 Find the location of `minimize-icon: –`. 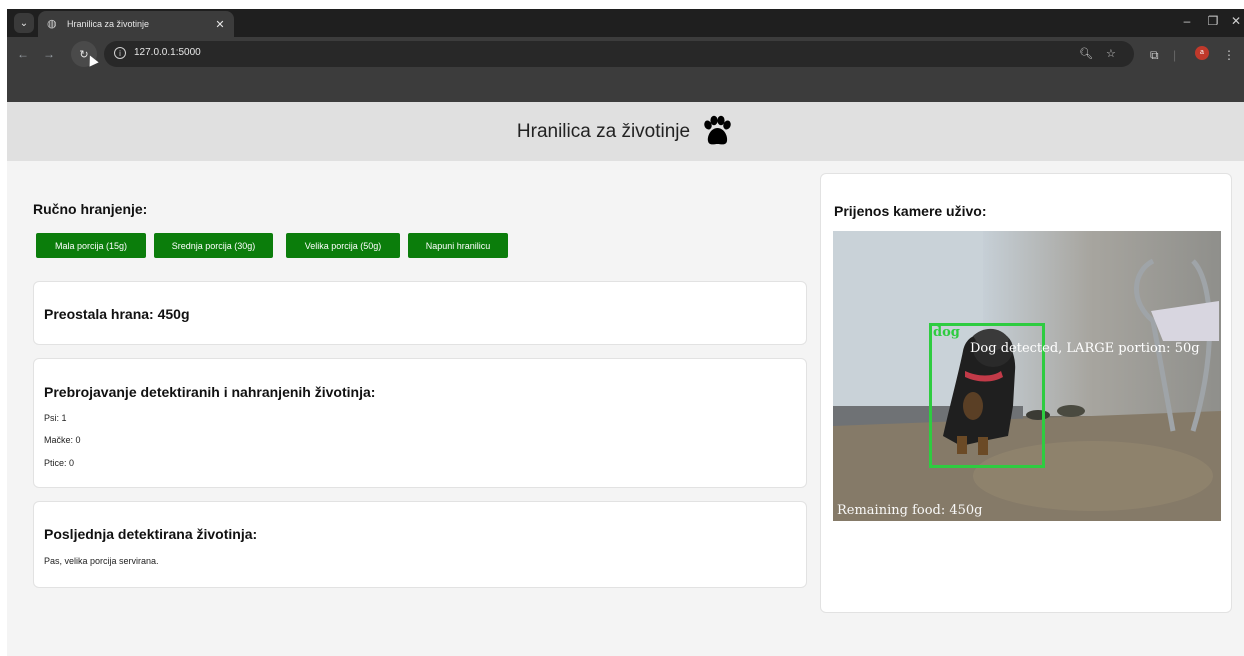

minimize-icon: – is located at coordinates (1187, 21).